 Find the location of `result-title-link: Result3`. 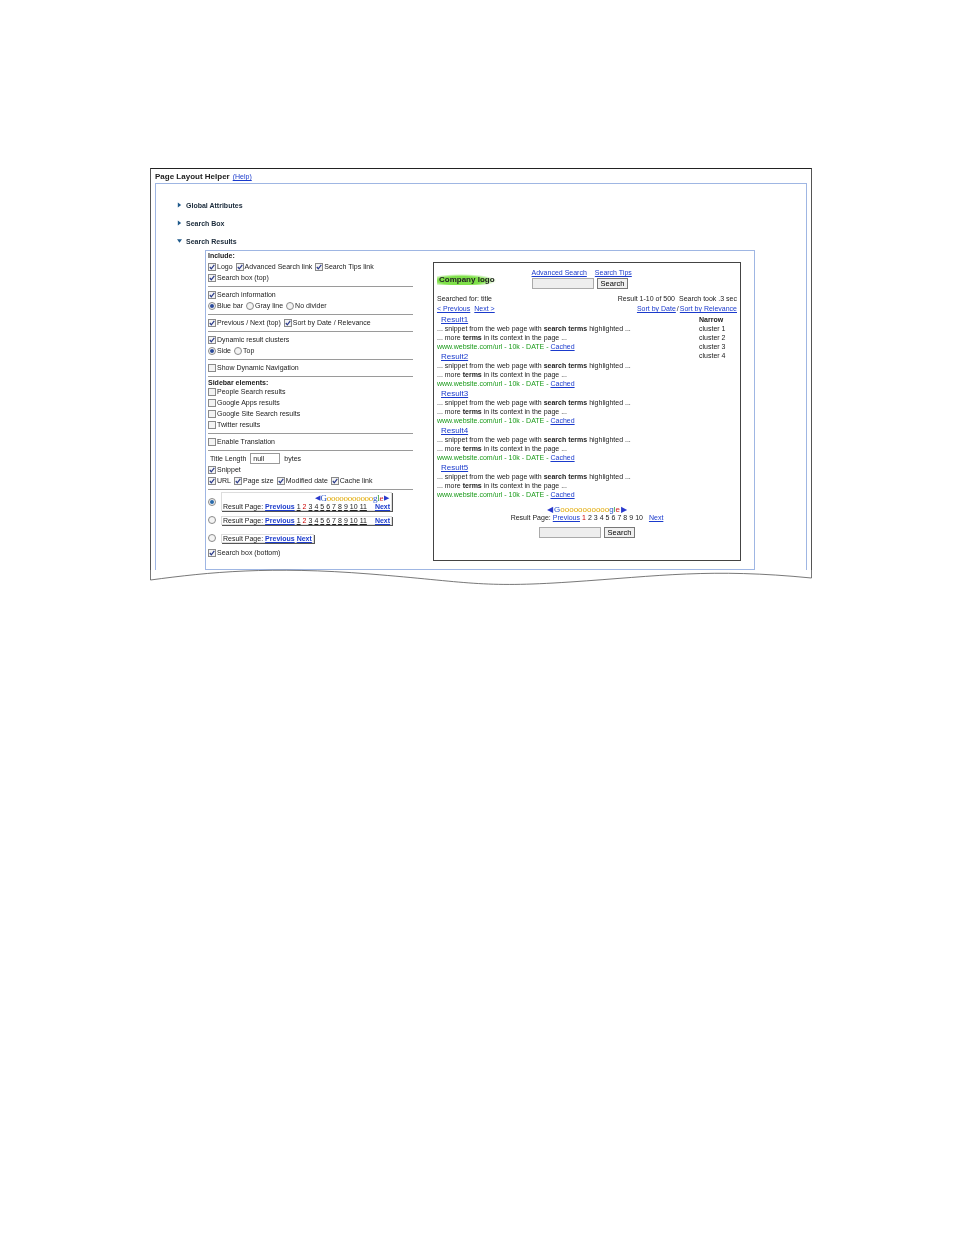

result-title-link: Result3 is located at coordinates (570, 393).